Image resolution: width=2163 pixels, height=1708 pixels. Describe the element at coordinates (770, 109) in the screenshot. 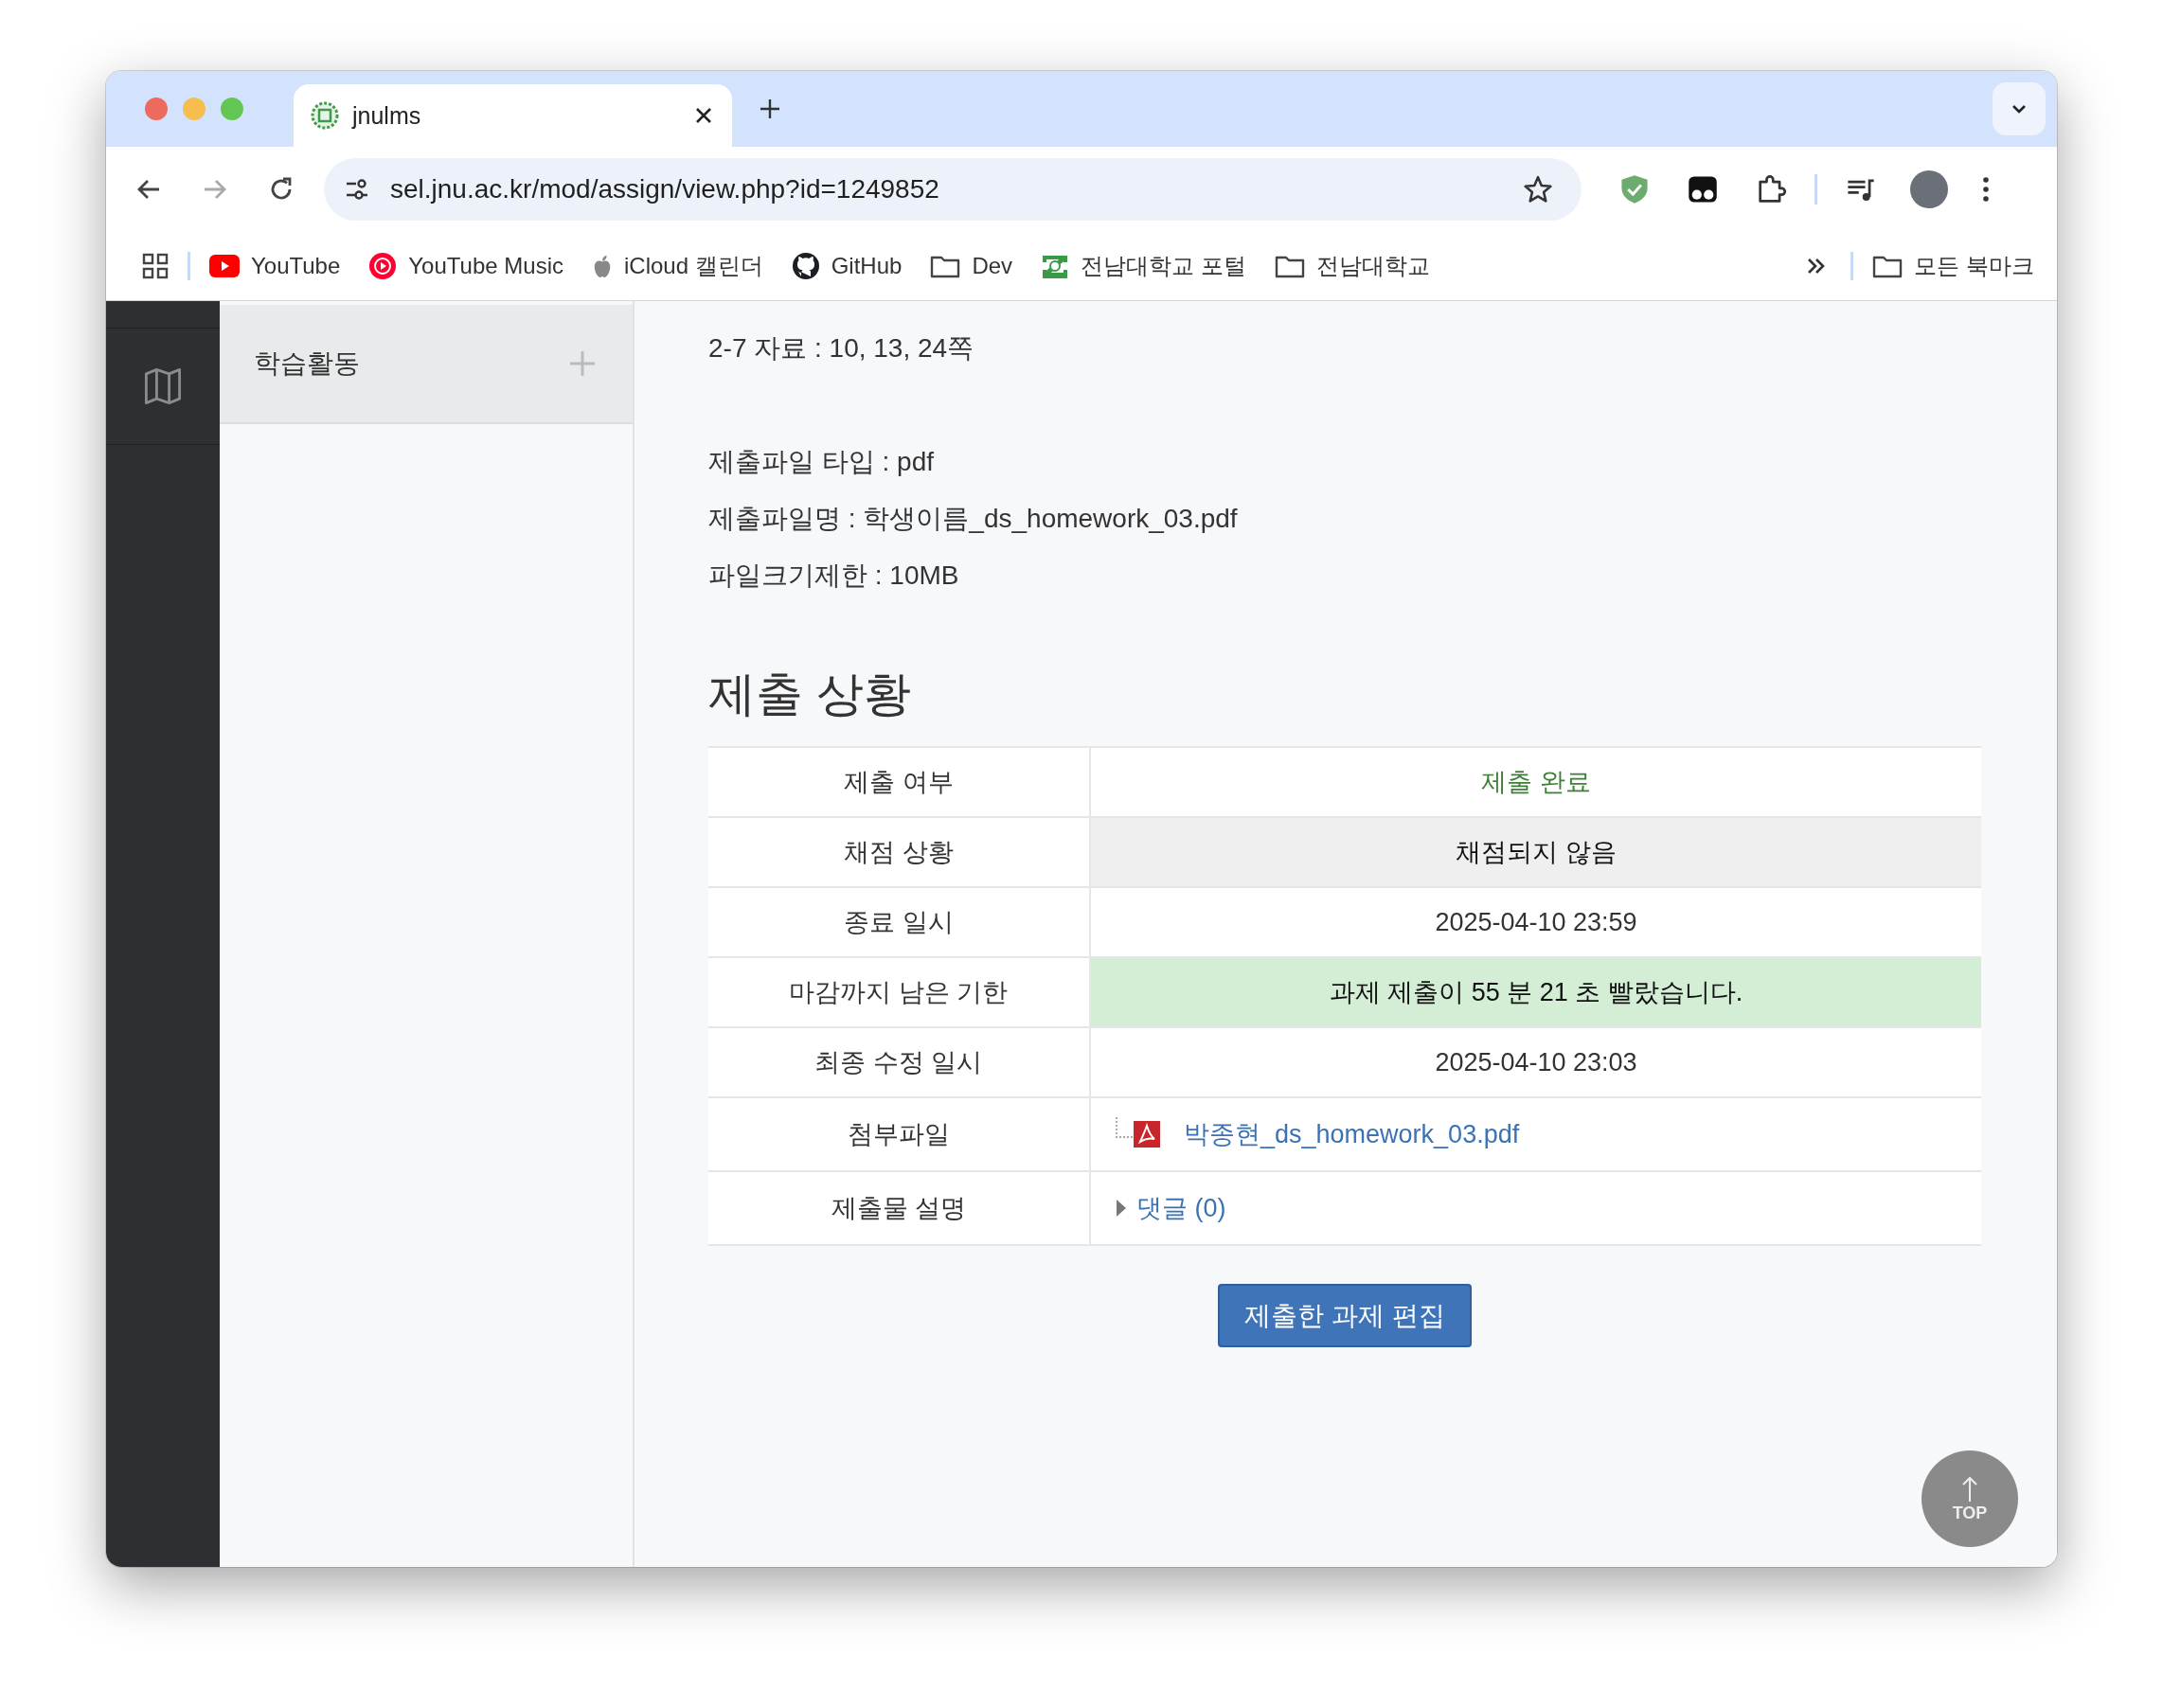

I see `plus-icon` at that location.